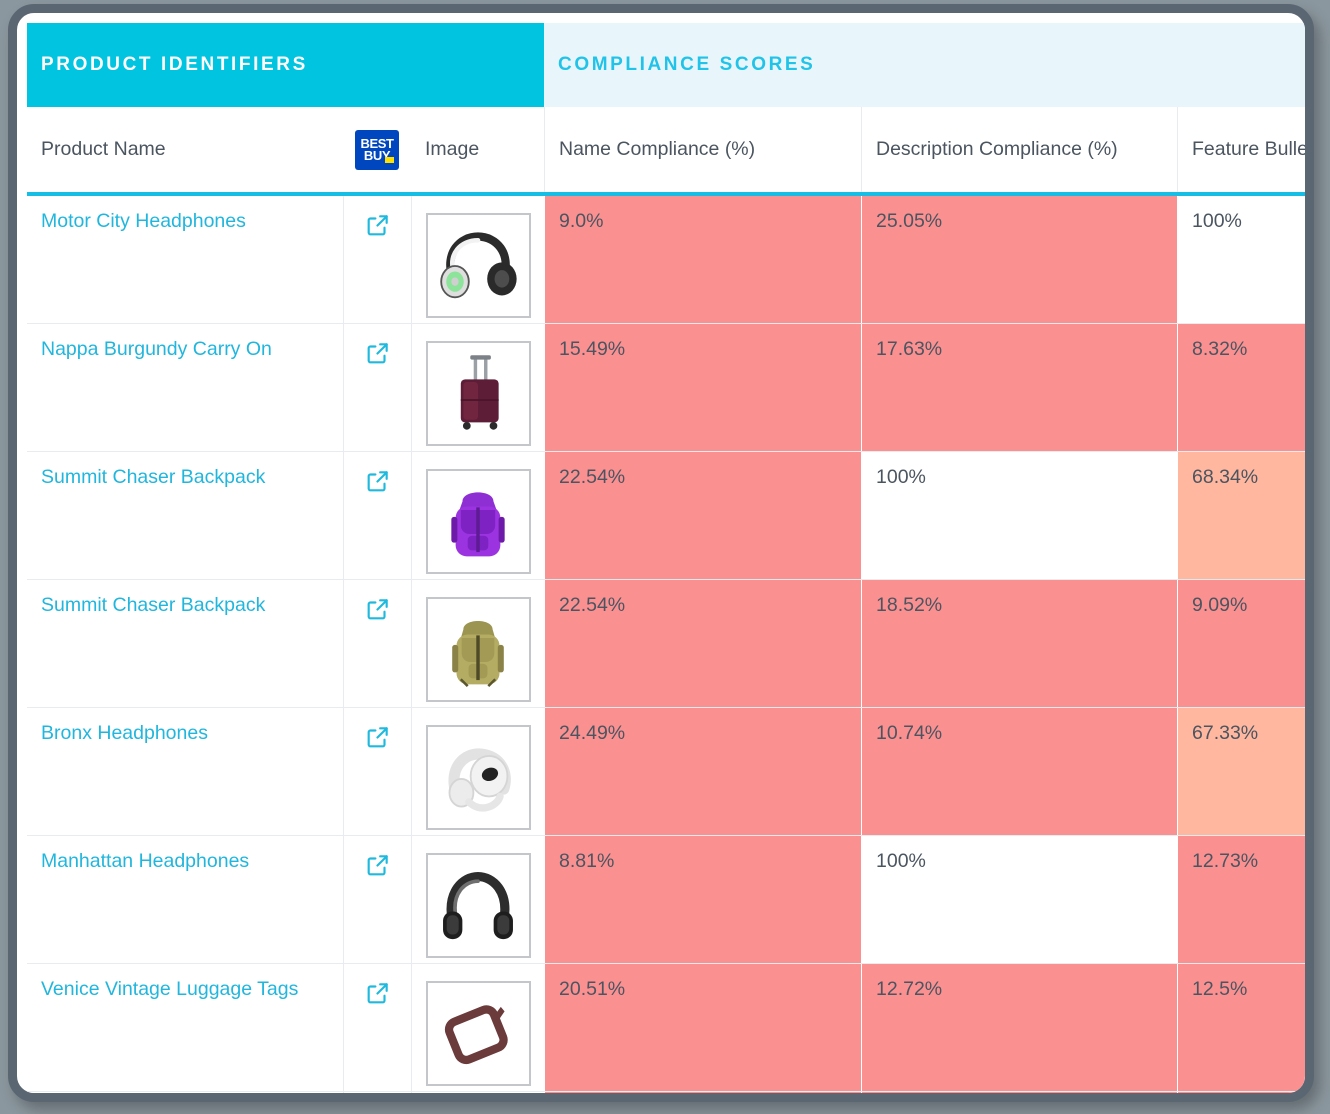  What do you see at coordinates (1019, 149) in the screenshot?
I see `column-header-description-compliance: Description Compliance (%)` at bounding box center [1019, 149].